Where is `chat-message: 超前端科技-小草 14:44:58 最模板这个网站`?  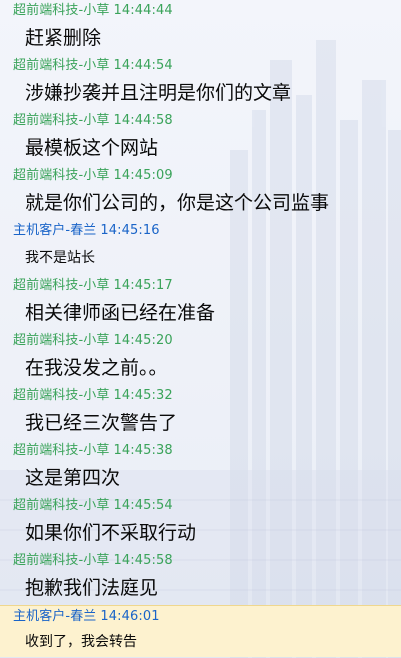 chat-message: 超前端科技-小草 14:44:58 最模板这个网站 is located at coordinates (200, 137).